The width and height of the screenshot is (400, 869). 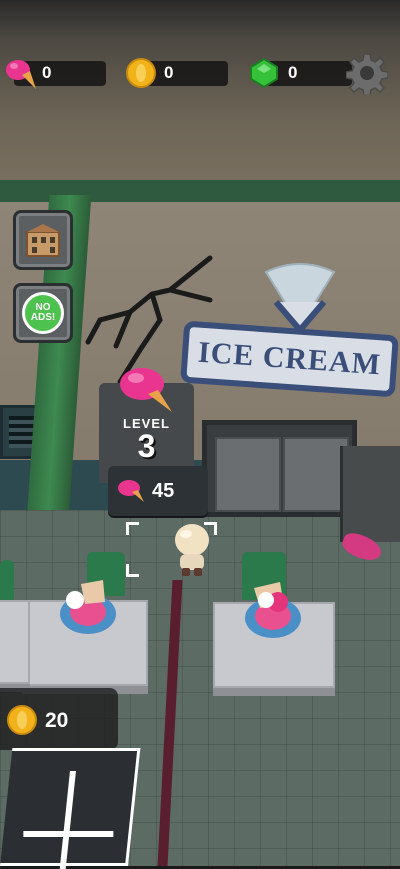 What do you see at coordinates (21, 74) in the screenshot?
I see `pink-icecream-icon` at bounding box center [21, 74].